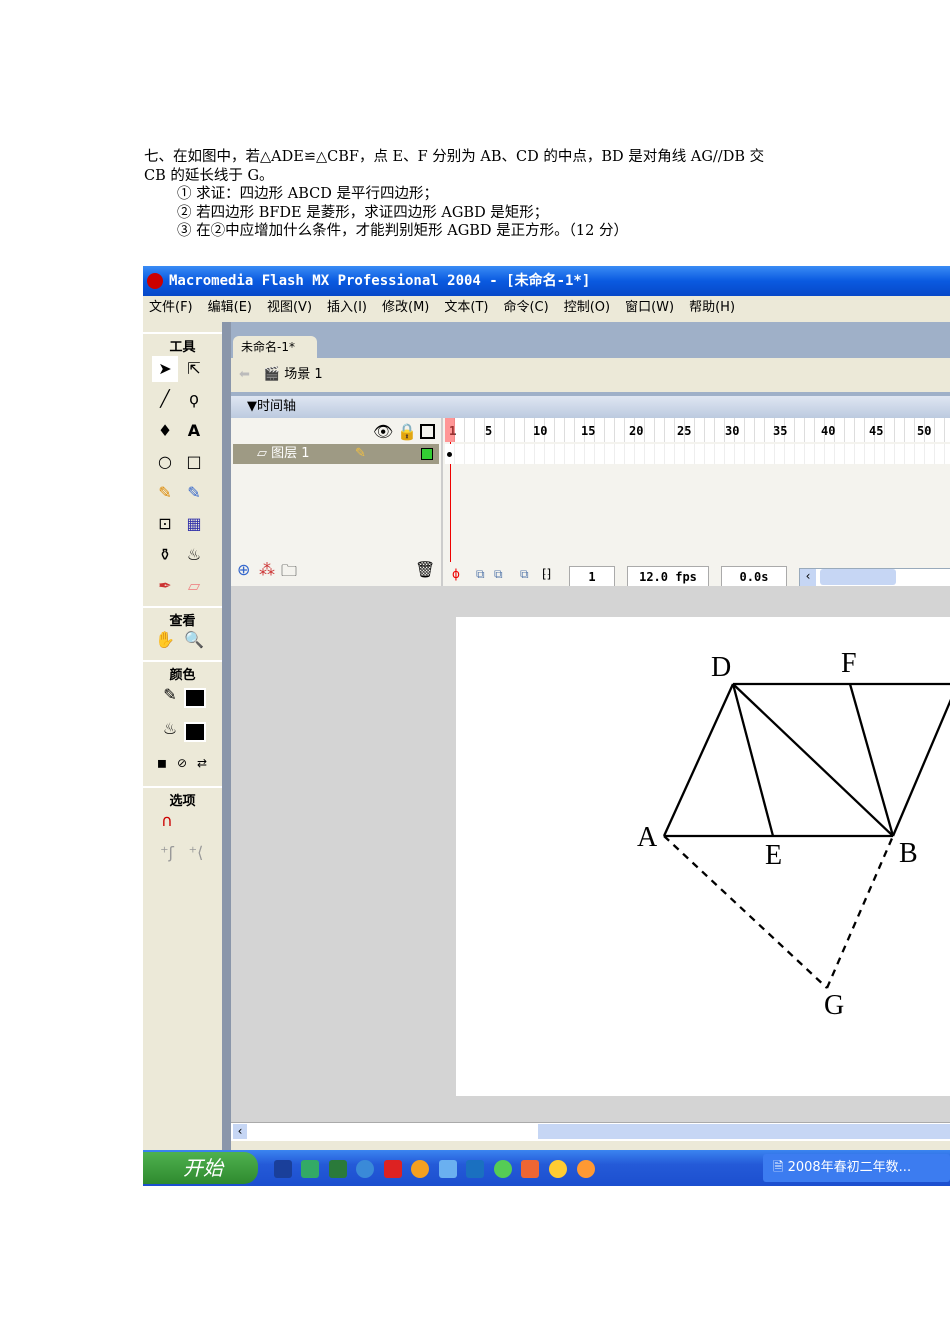 This screenshot has height=1344, width=950. Describe the element at coordinates (871, 760) in the screenshot. I see `line-FB` at that location.